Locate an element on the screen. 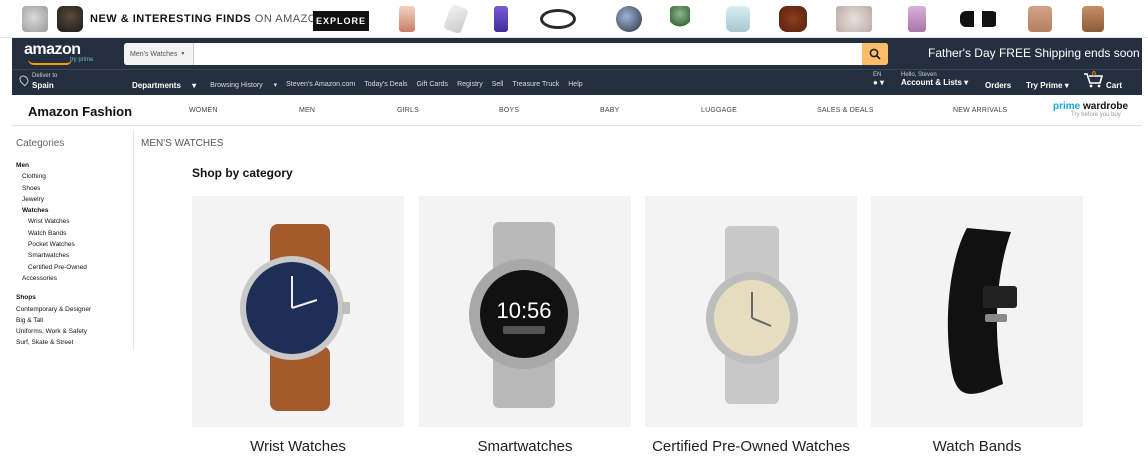  category-men: Men is located at coordinates (53, 165).